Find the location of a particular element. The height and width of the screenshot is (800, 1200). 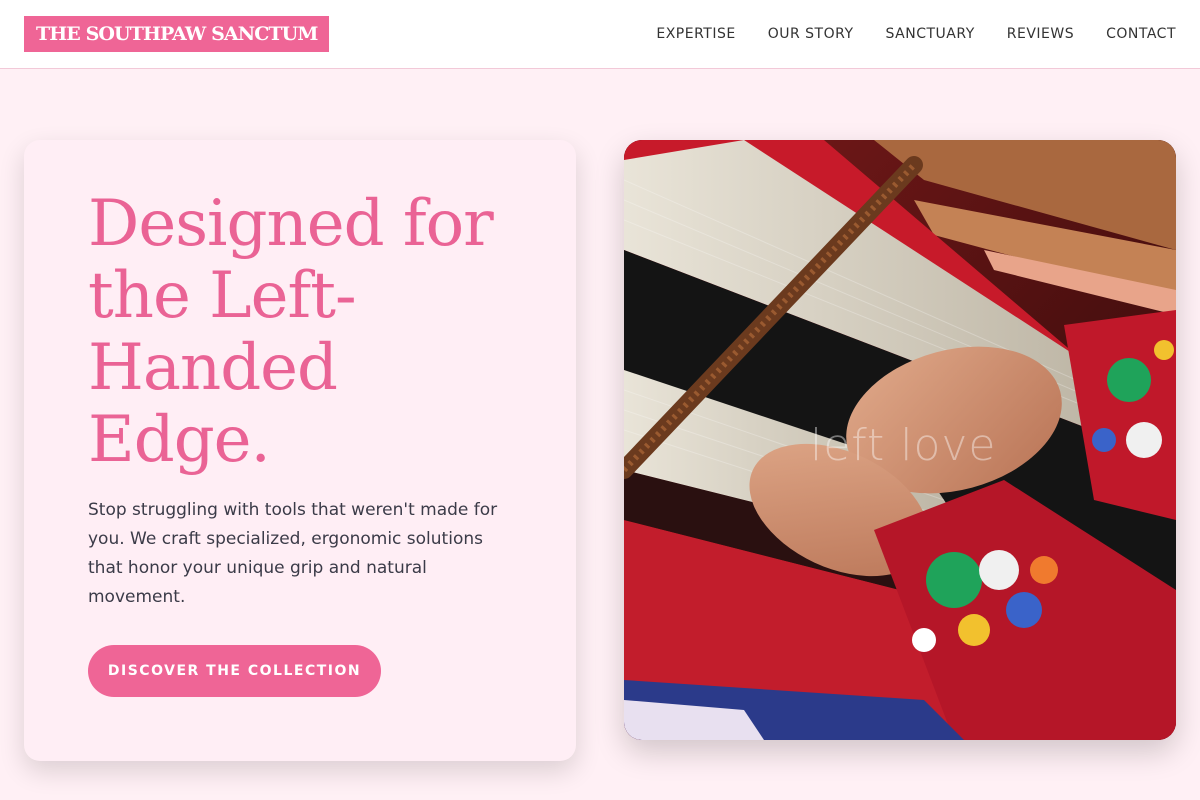

nav-item-expertise: EXPERTISE is located at coordinates (695, 34).